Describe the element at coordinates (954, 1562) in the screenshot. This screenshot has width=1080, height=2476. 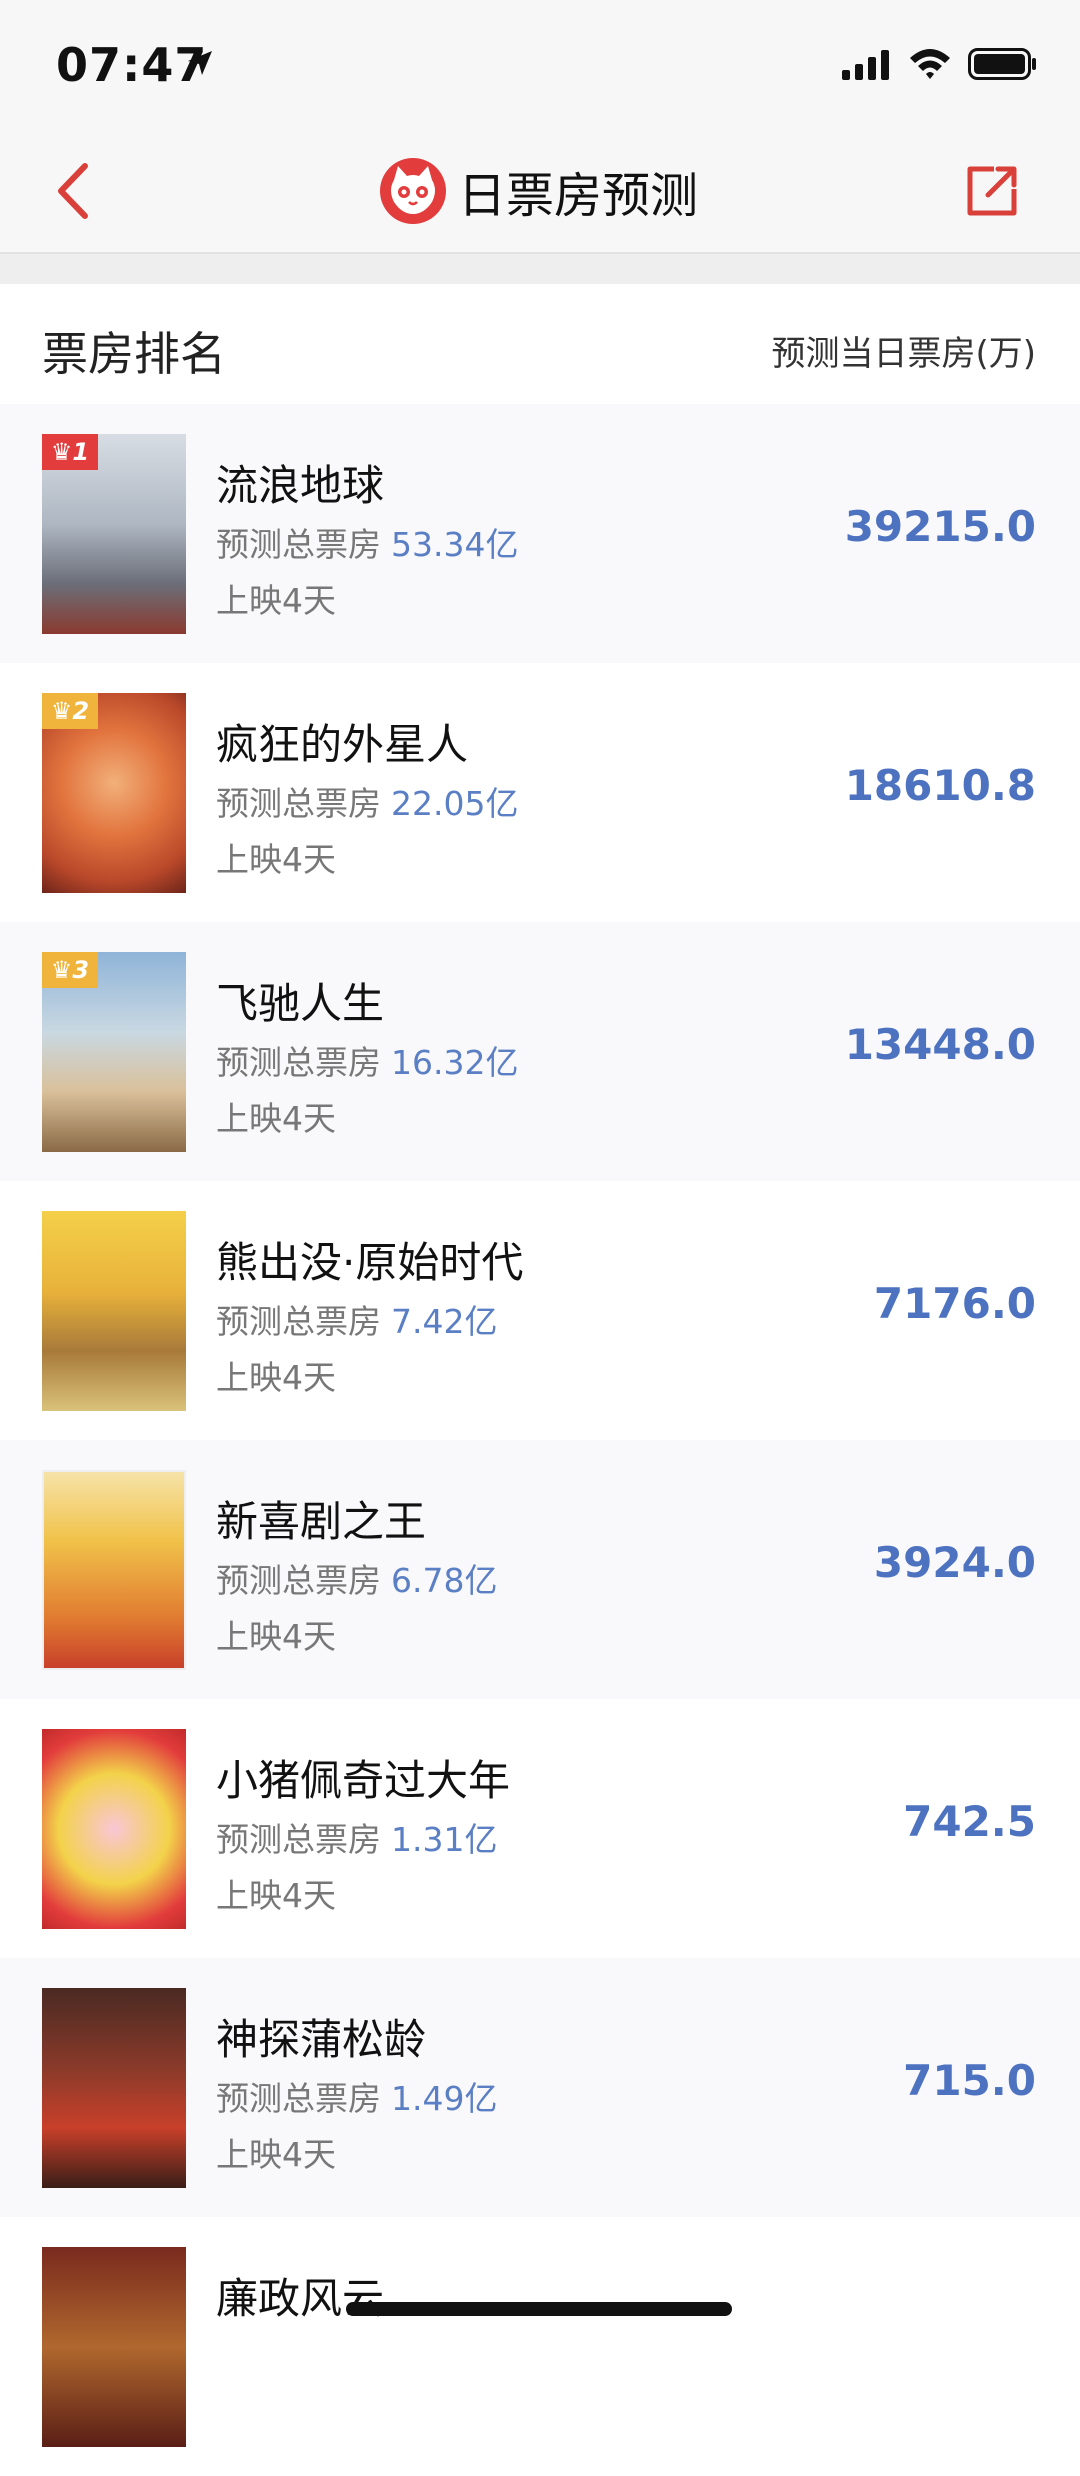
I see `daily-box-office: 3924.0` at that location.